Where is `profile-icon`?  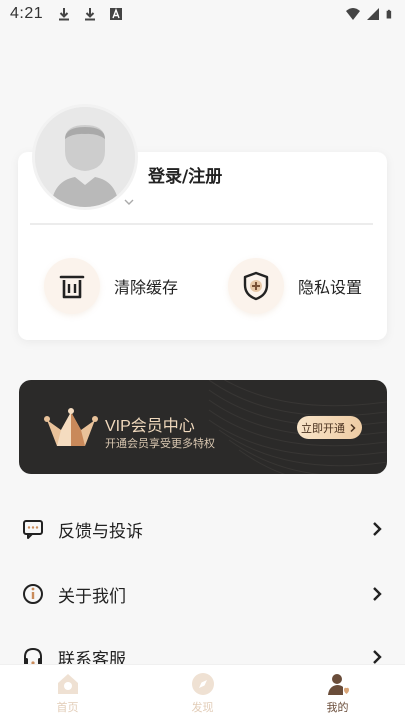 profile-icon is located at coordinates (338, 684).